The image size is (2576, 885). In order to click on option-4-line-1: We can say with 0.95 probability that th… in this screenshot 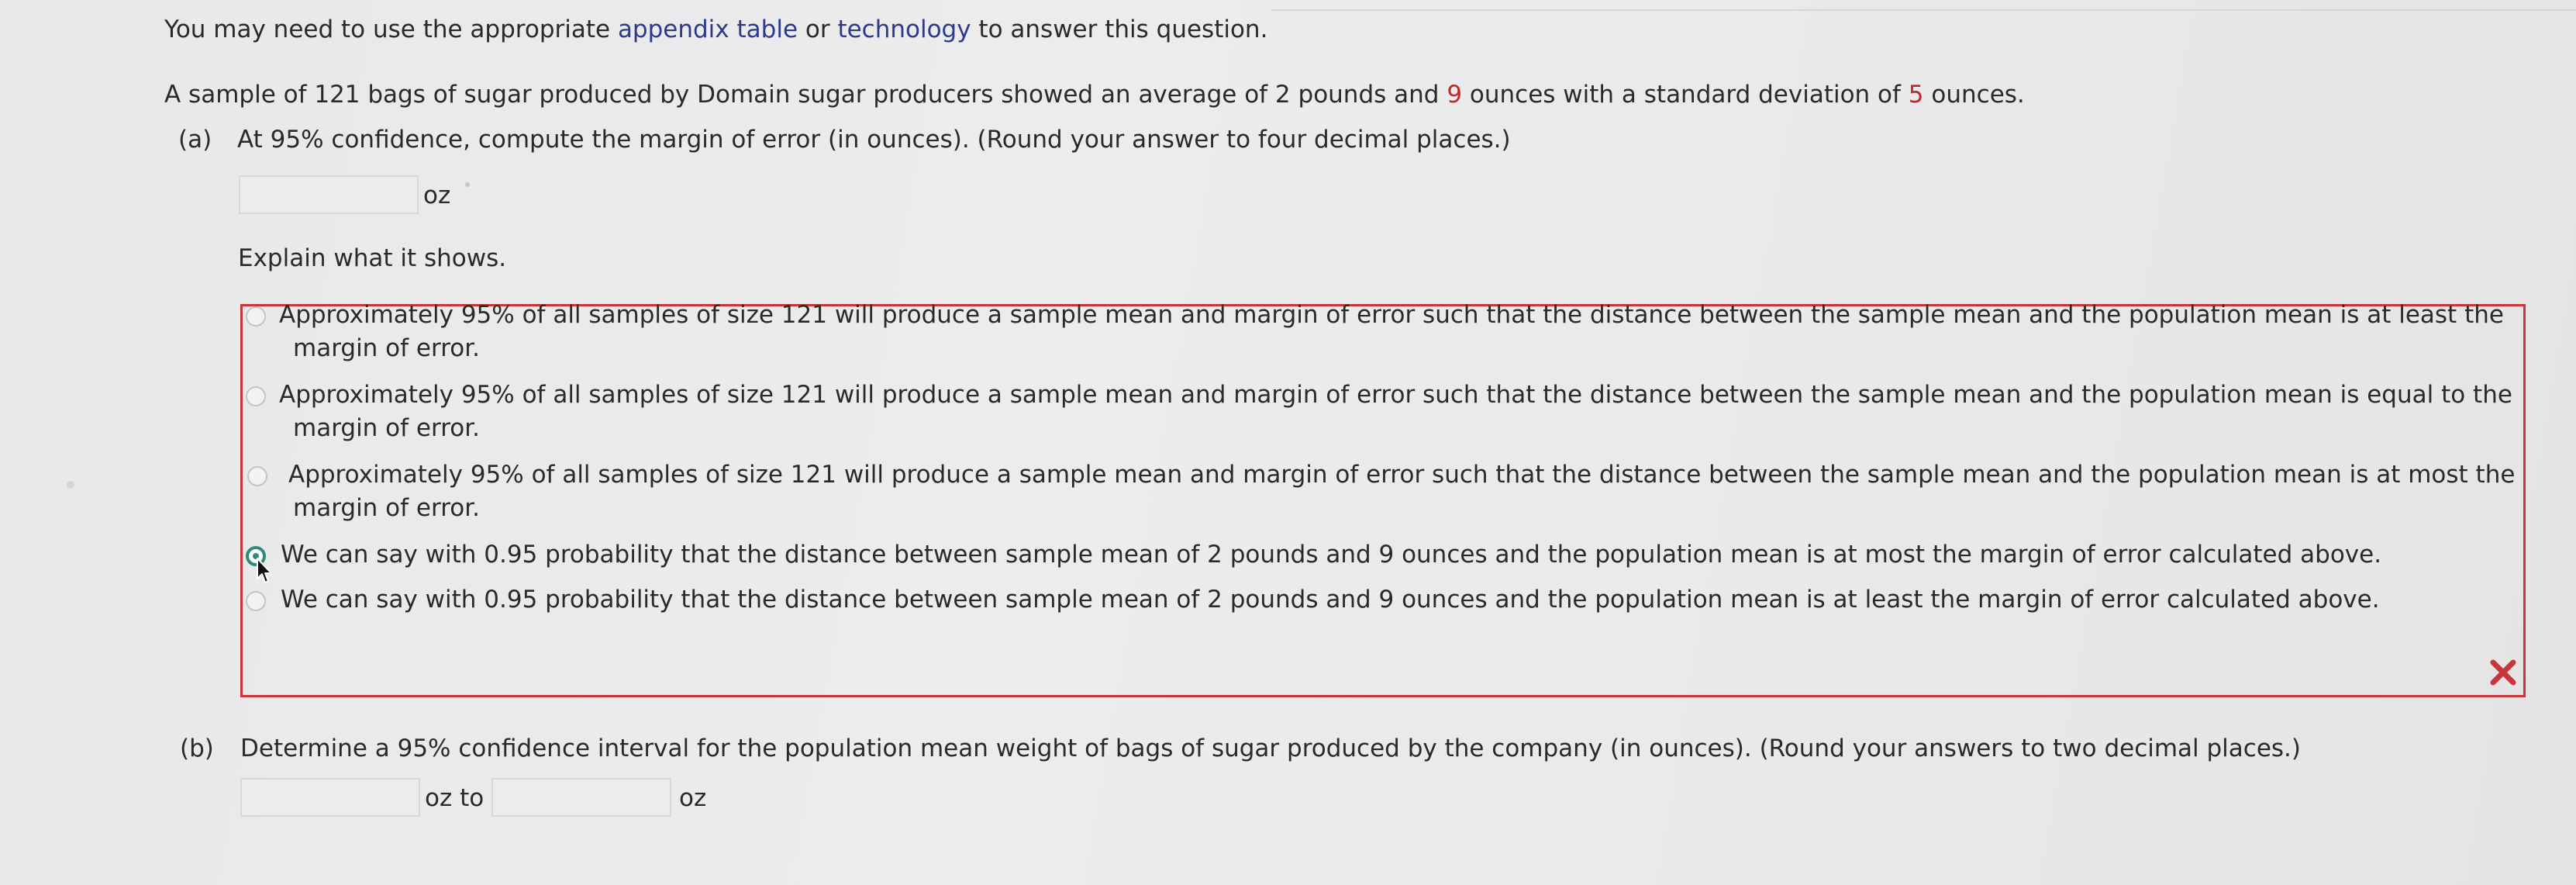, I will do `click(1331, 555)`.